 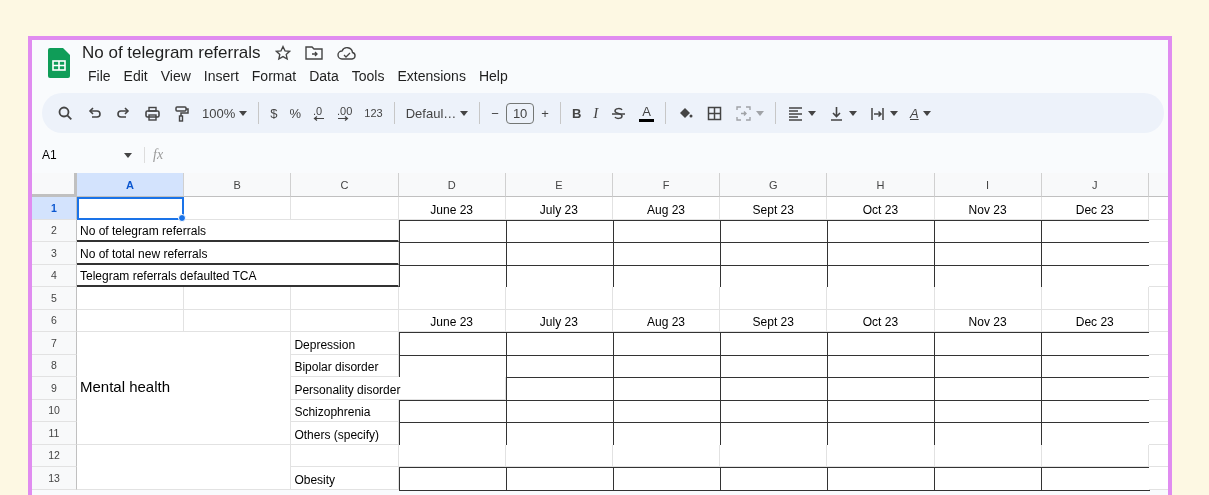 I want to click on selected-cell, so click(x=131, y=208).